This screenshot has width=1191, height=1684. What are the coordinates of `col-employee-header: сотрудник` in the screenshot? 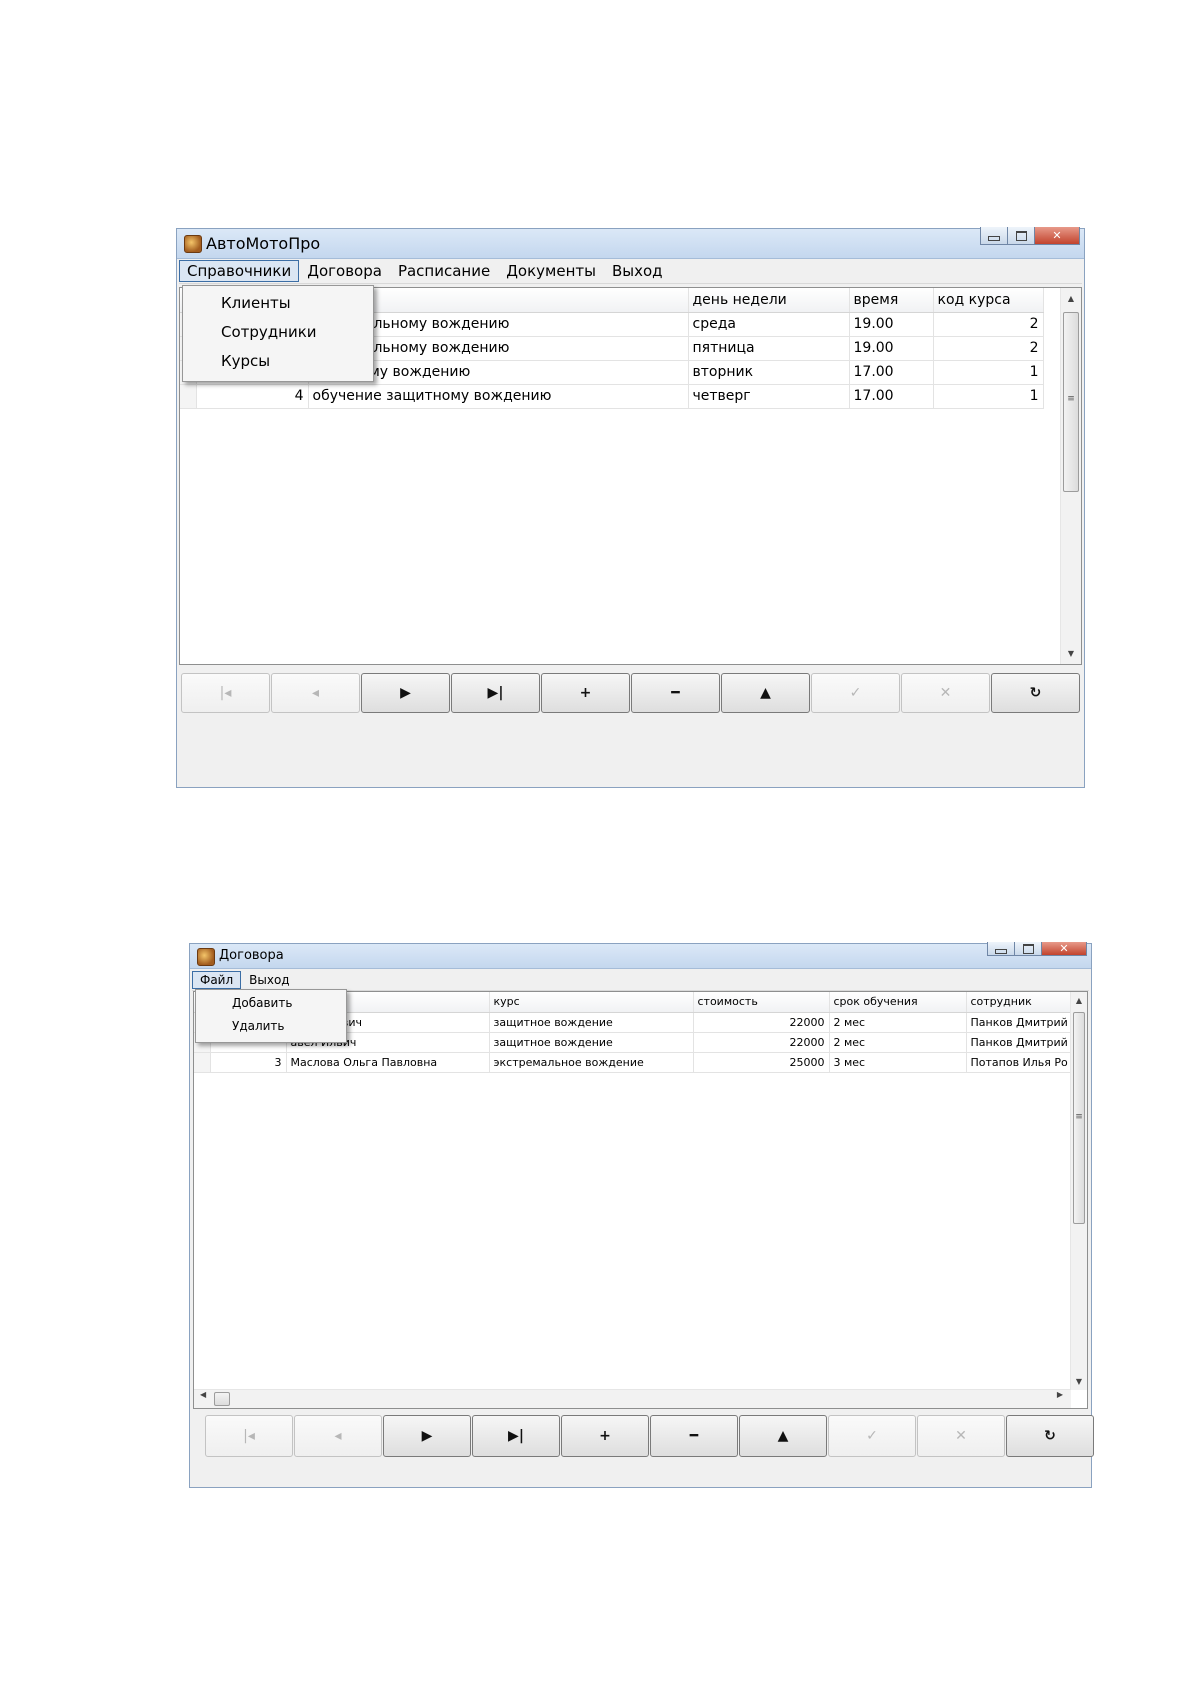 It's located at (1019, 1002).